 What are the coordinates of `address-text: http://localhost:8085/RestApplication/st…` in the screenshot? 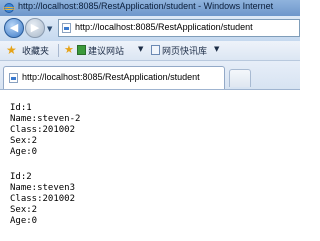 It's located at (164, 27).